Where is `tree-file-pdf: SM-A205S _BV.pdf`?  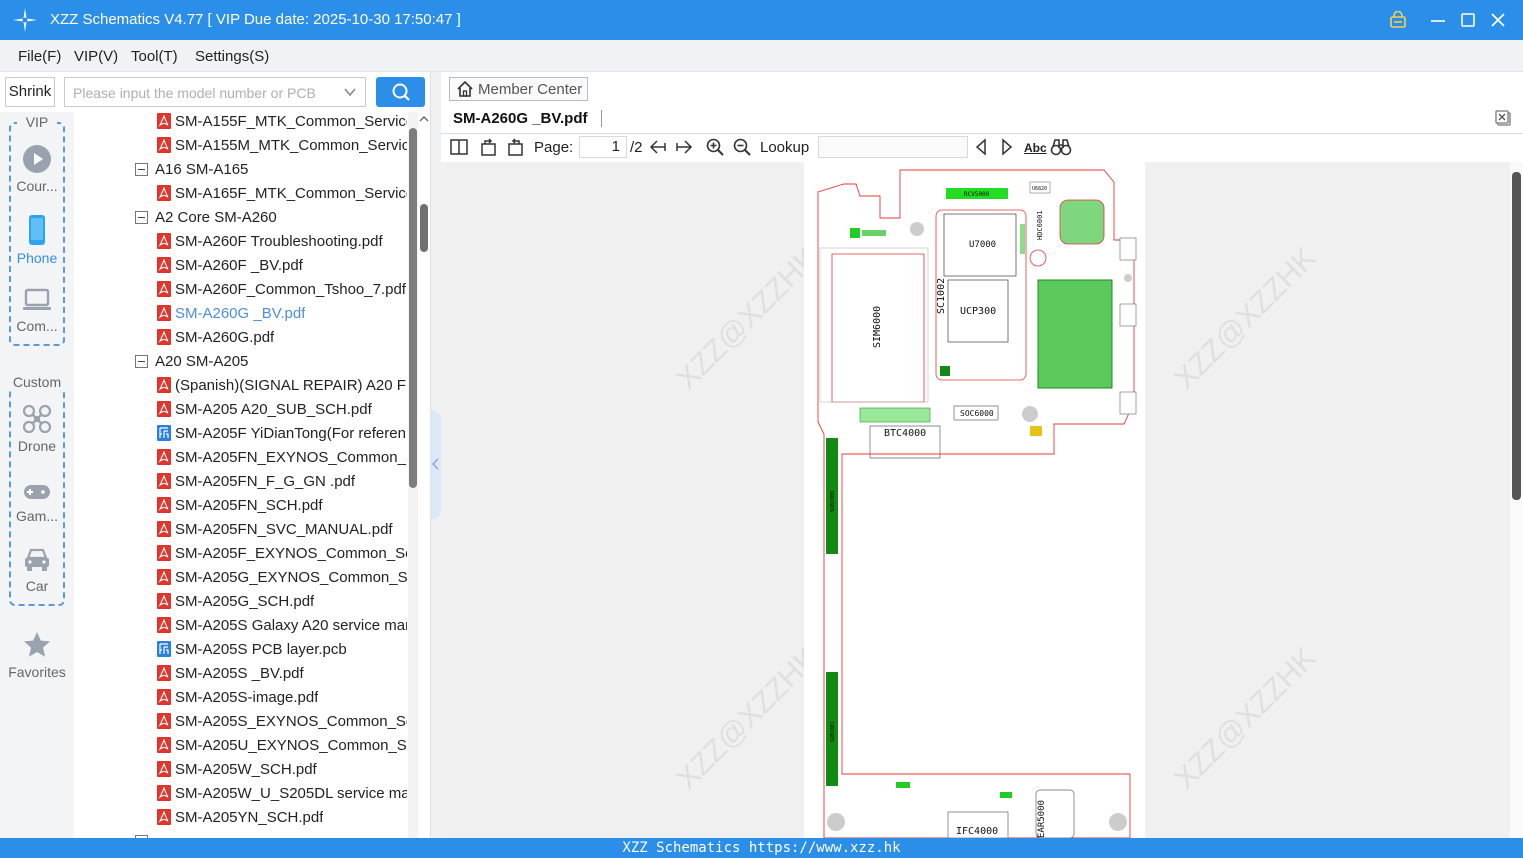
tree-file-pdf: SM-A205S _BV.pdf is located at coordinates (230, 673).